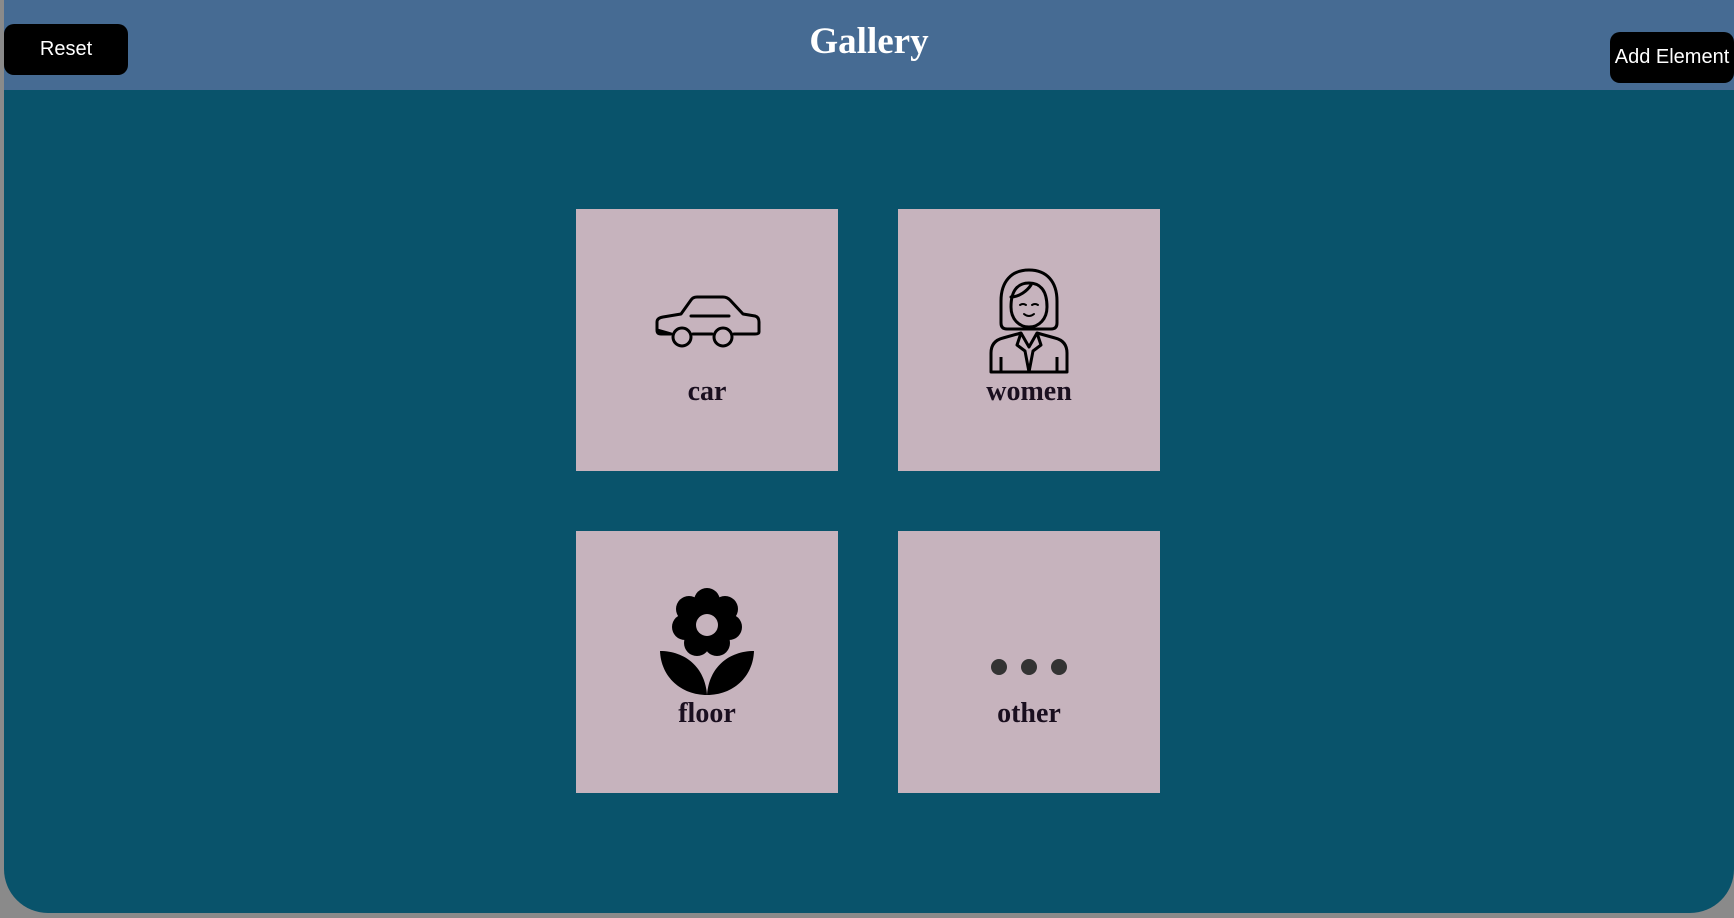 Image resolution: width=1734 pixels, height=918 pixels. I want to click on gallery-card-floor: floor, so click(707, 662).